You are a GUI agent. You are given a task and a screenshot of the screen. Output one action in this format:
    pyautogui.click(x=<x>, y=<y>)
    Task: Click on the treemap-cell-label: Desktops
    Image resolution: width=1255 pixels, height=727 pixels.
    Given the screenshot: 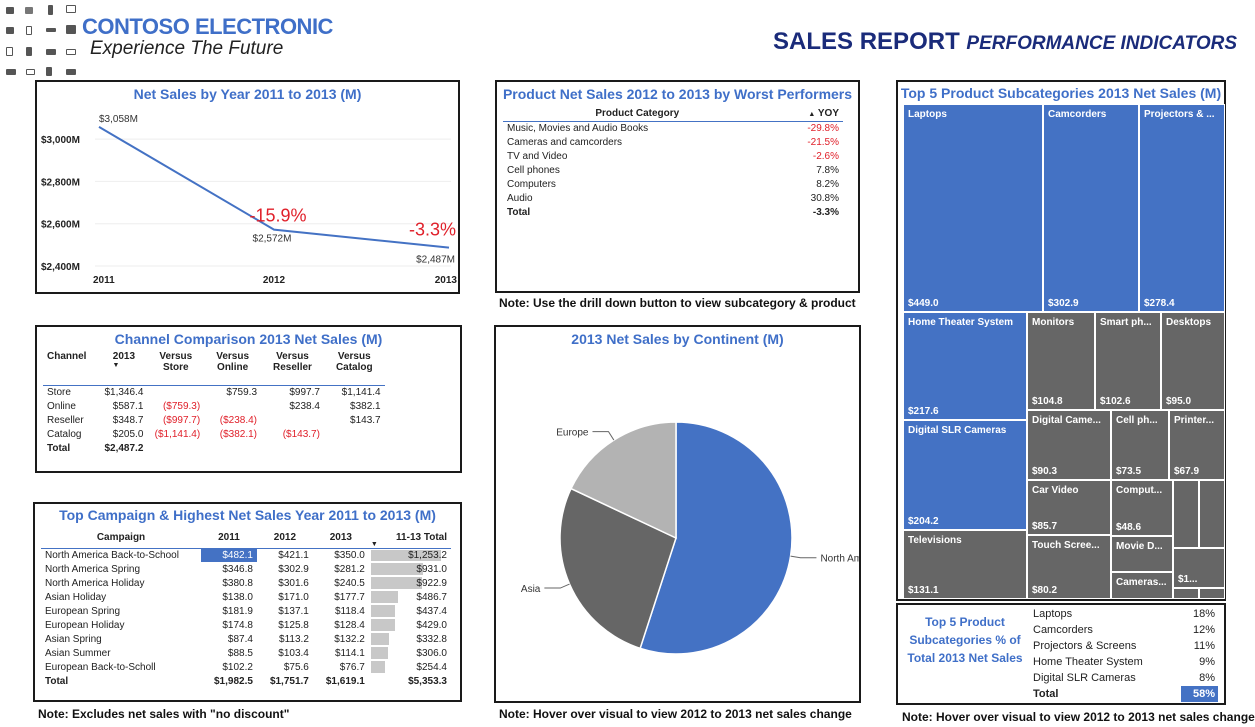 What is the action you would take?
    pyautogui.click(x=1189, y=322)
    